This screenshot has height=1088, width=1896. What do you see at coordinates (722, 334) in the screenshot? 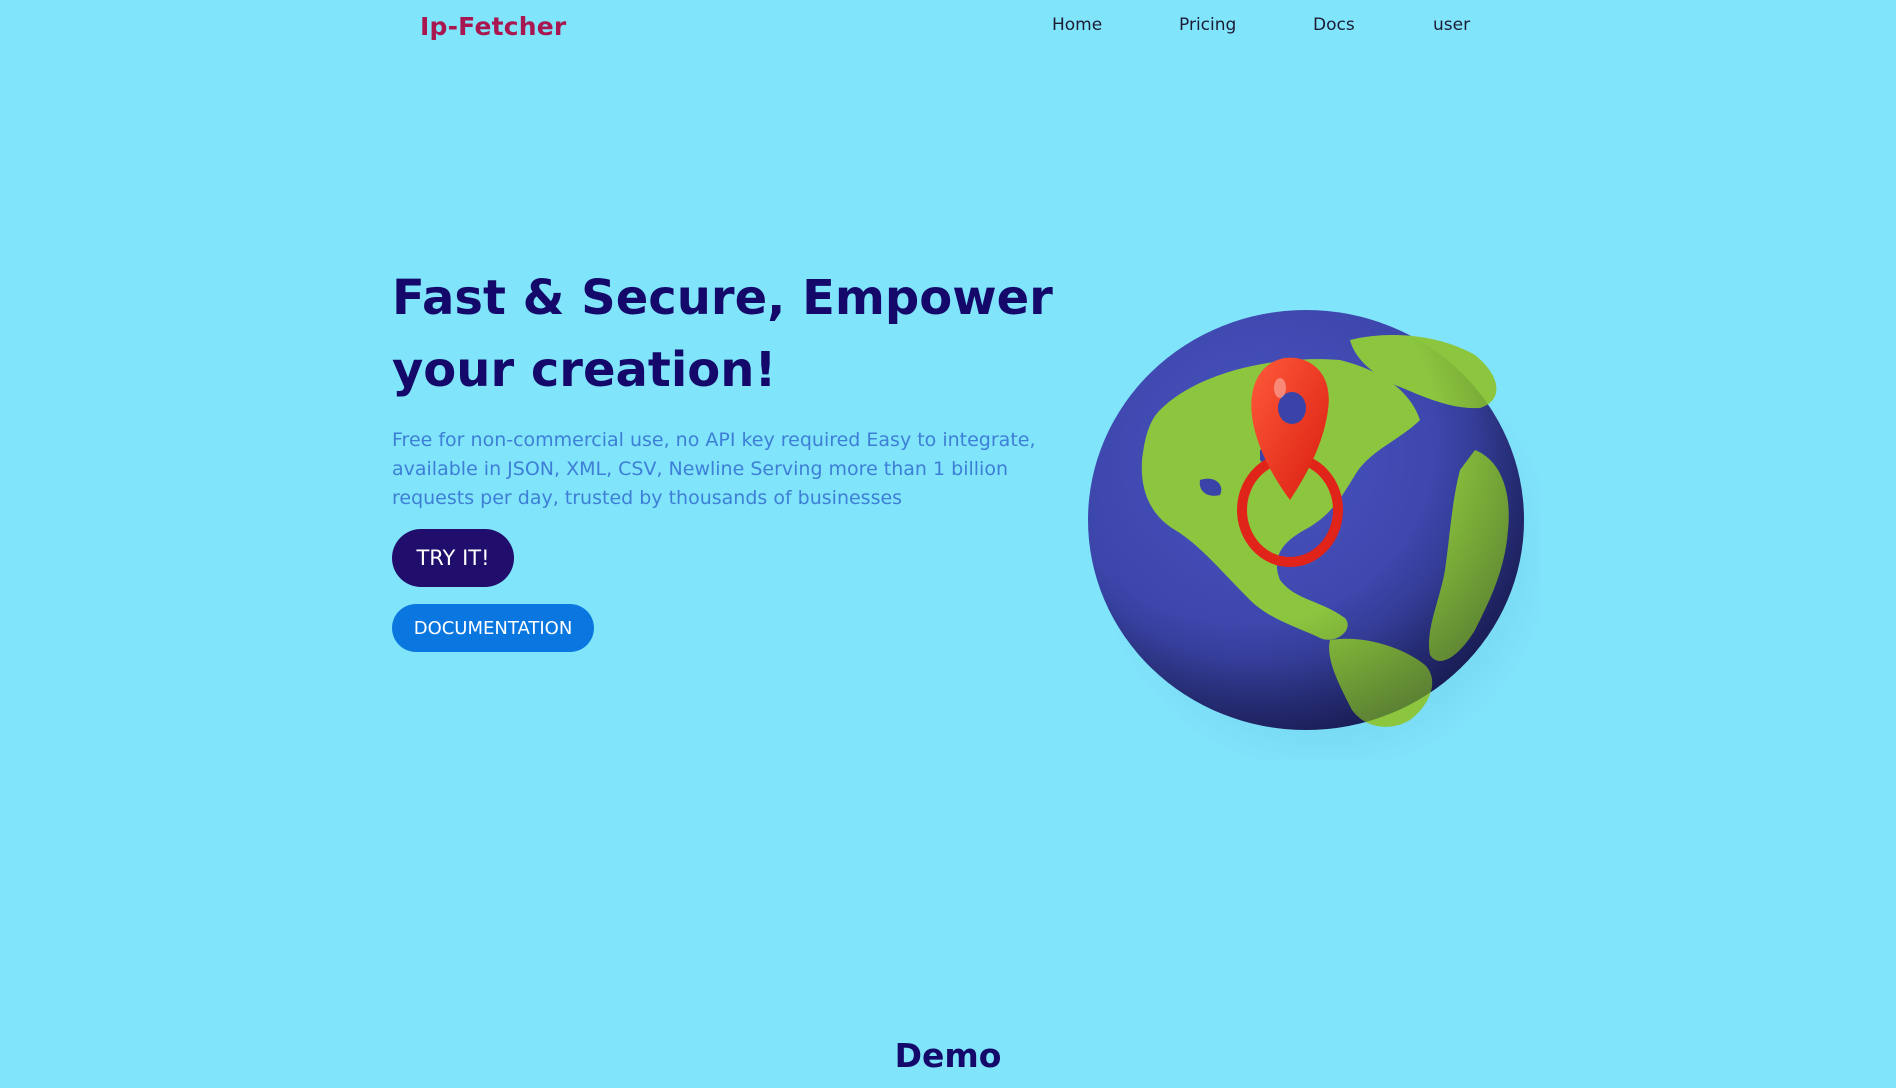
I see `hero-title: Fast & Secure, Empower your creation!` at bounding box center [722, 334].